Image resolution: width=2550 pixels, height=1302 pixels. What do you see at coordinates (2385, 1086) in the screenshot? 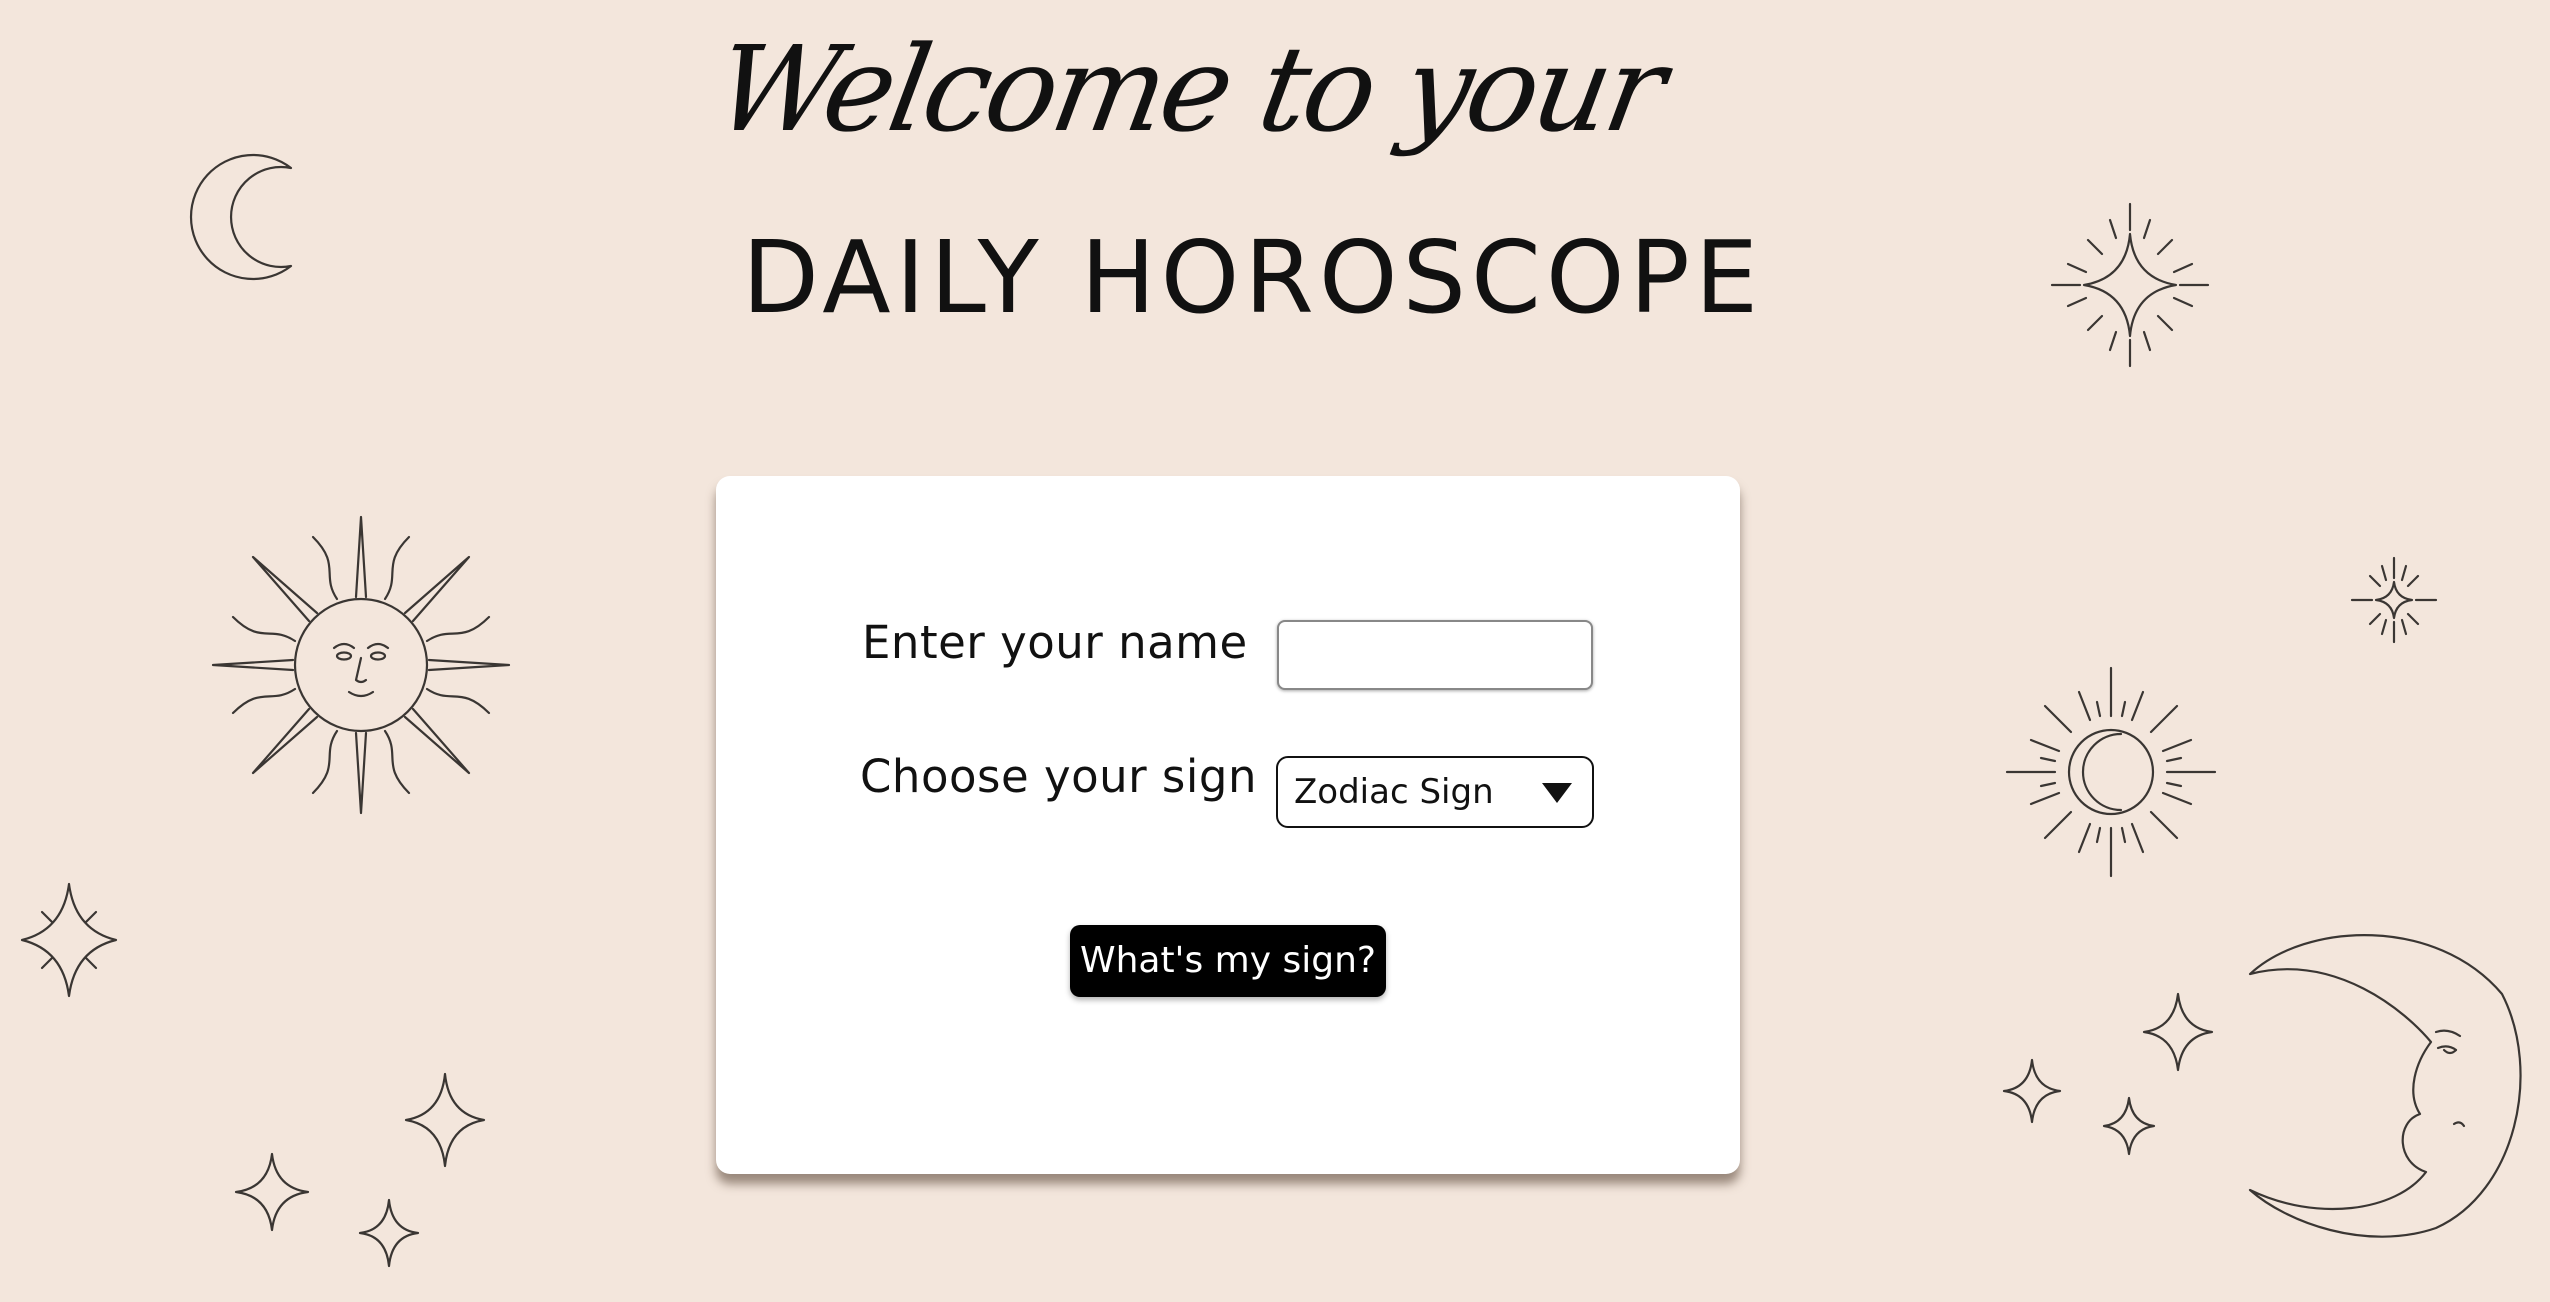
I see `moon-face-icon` at bounding box center [2385, 1086].